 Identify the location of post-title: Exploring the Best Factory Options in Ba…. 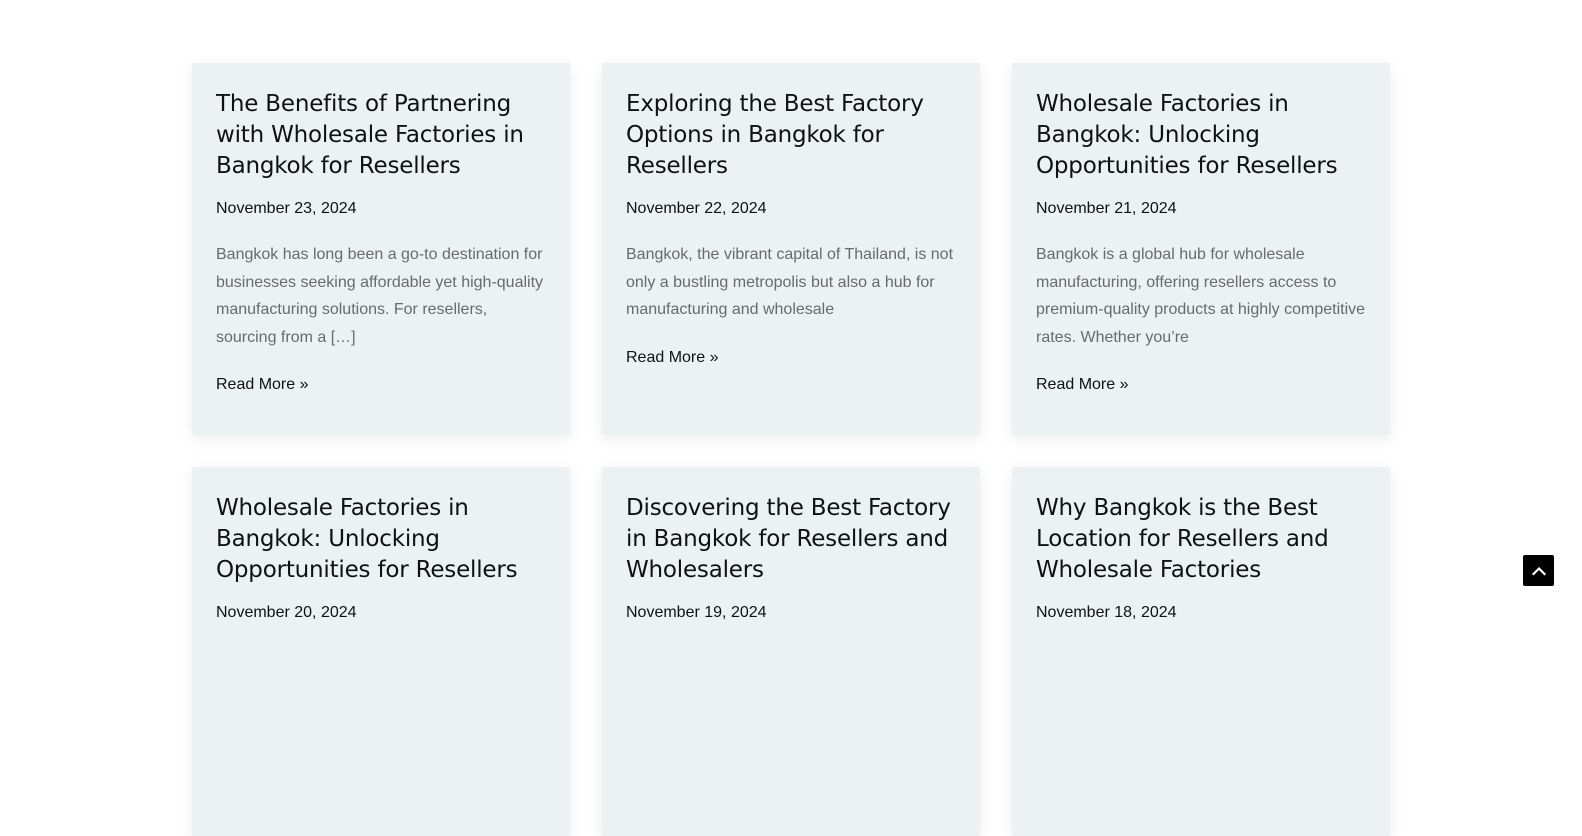
(791, 135).